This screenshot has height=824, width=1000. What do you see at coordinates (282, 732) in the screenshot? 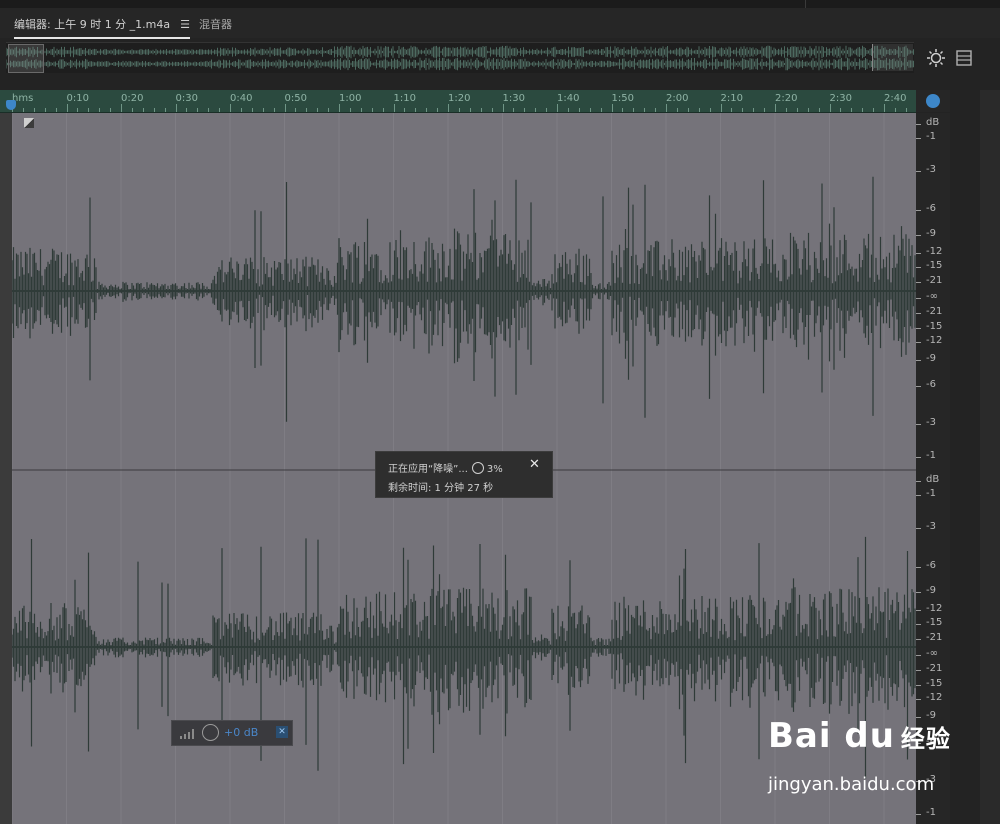
I see `pin-icon: ✕` at bounding box center [282, 732].